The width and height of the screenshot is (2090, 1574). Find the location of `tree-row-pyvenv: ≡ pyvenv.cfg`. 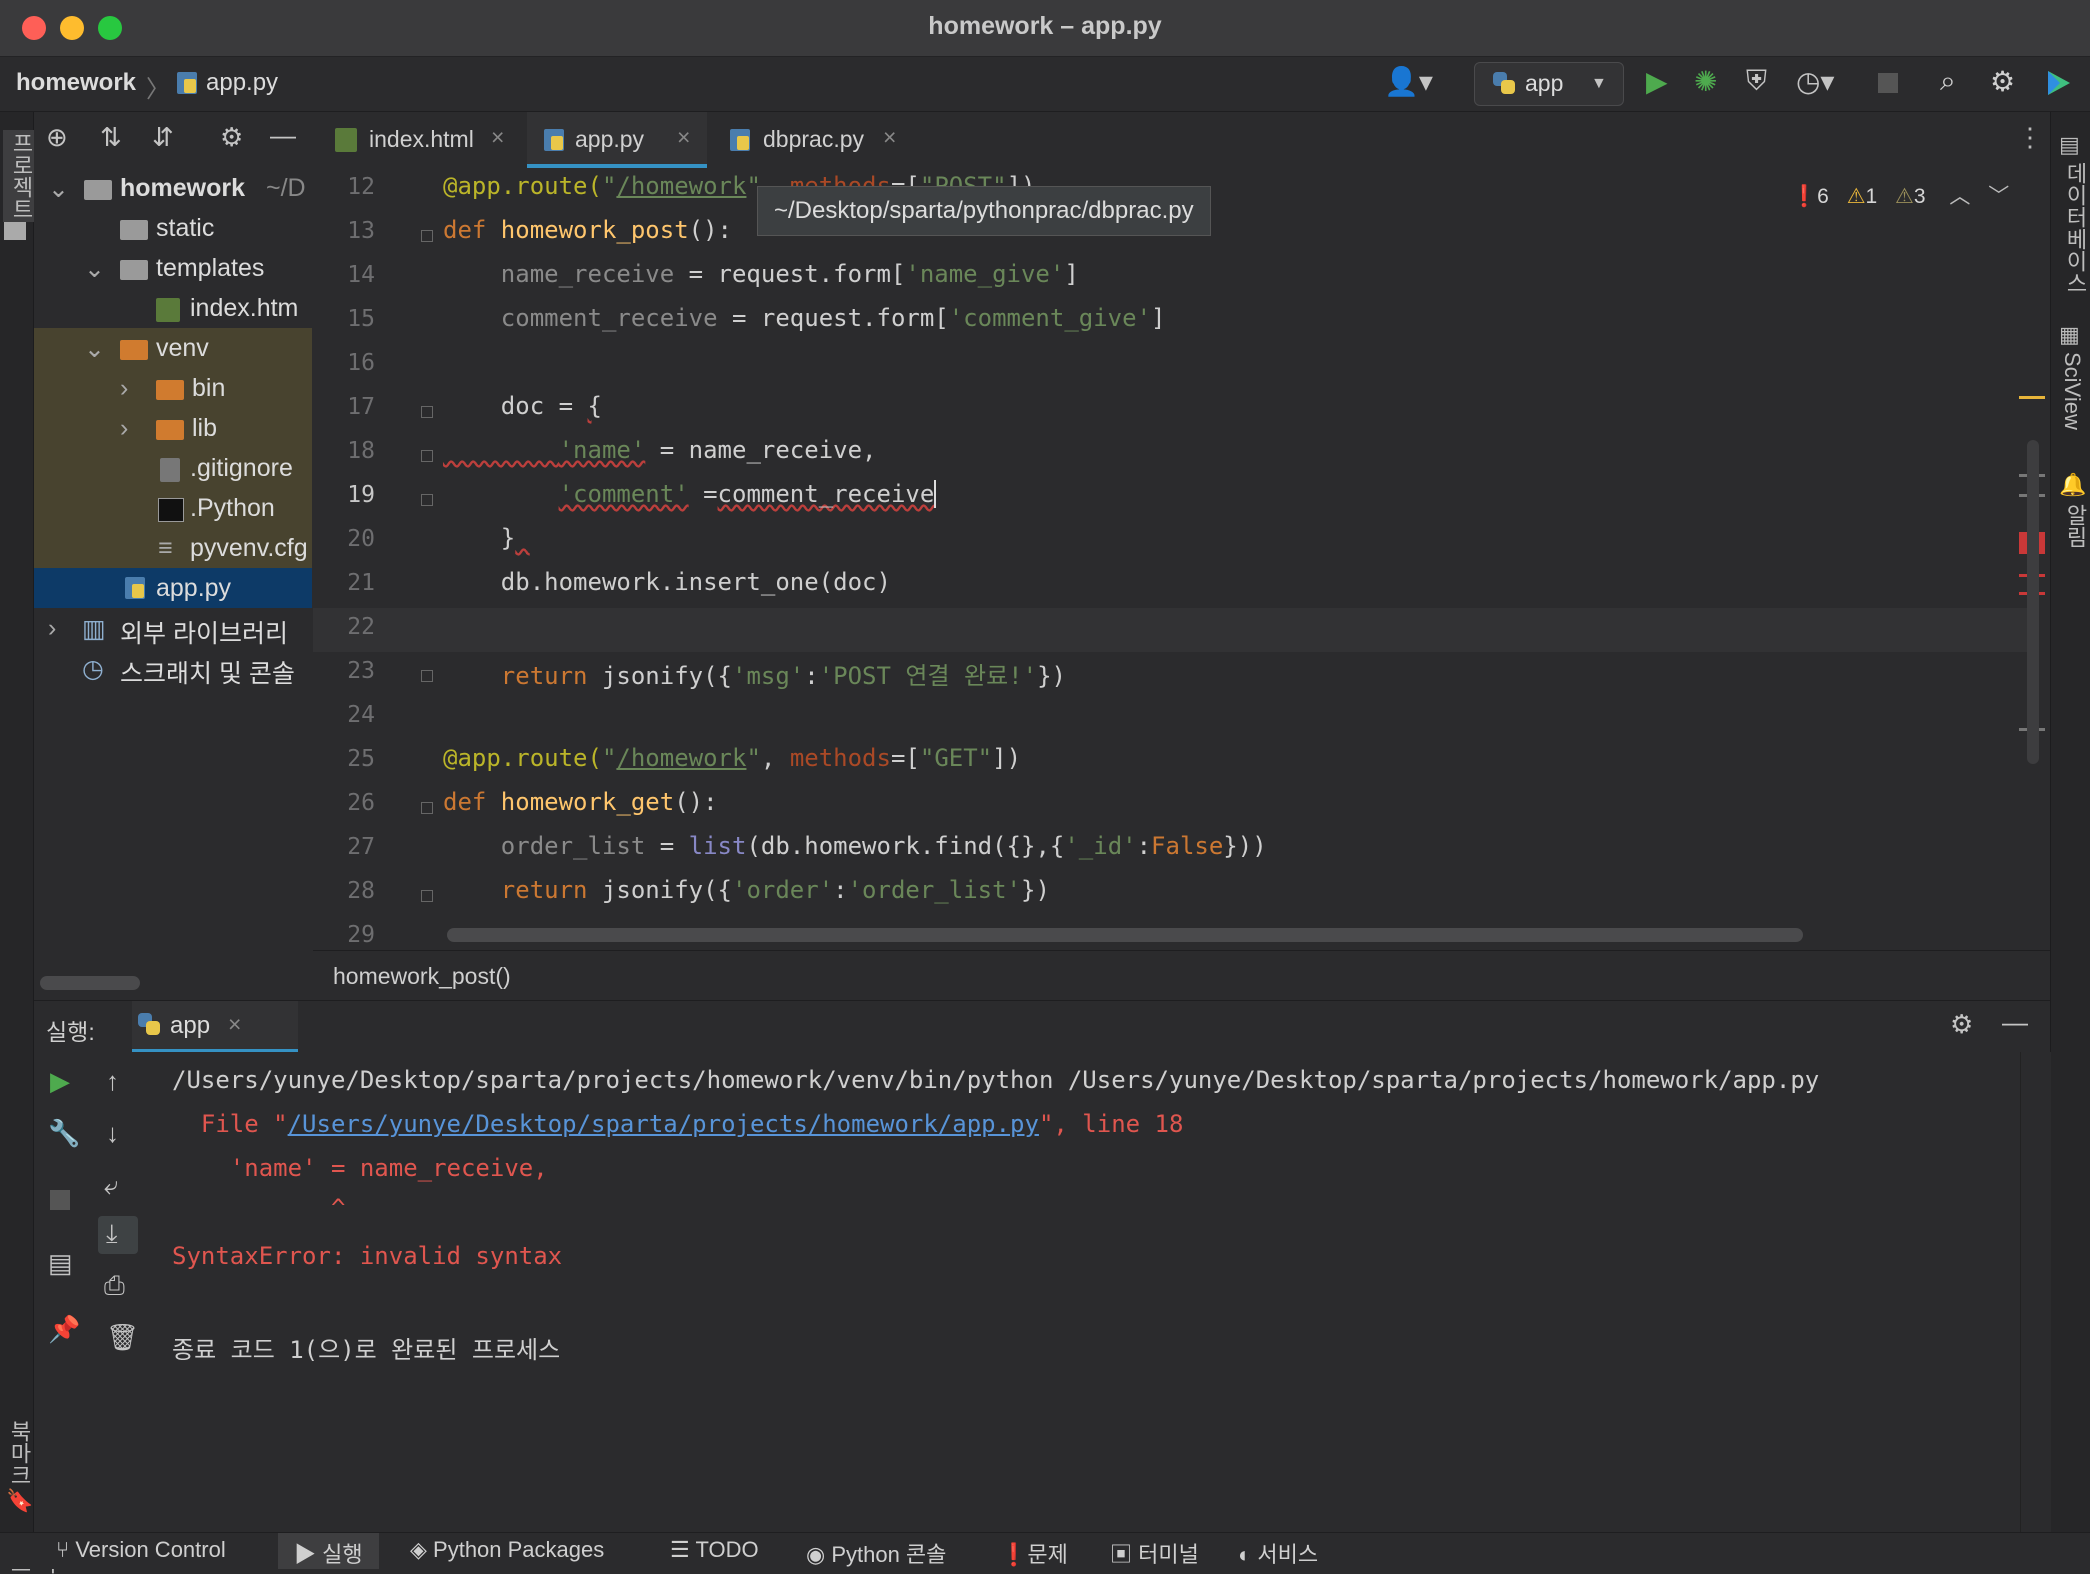

tree-row-pyvenv: ≡ pyvenv.cfg is located at coordinates (173, 548).